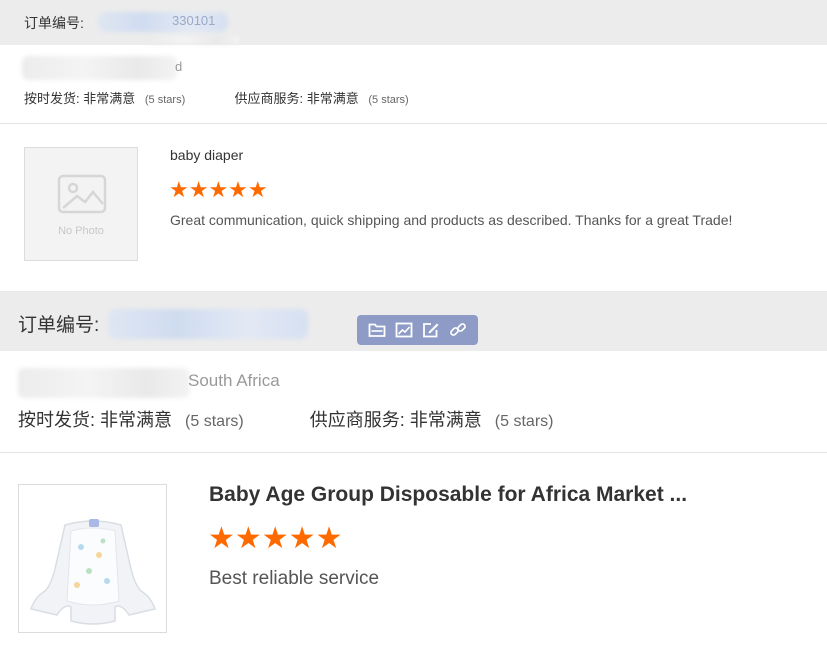 The image size is (827, 662). I want to click on product-thumbnail, so click(92, 558).